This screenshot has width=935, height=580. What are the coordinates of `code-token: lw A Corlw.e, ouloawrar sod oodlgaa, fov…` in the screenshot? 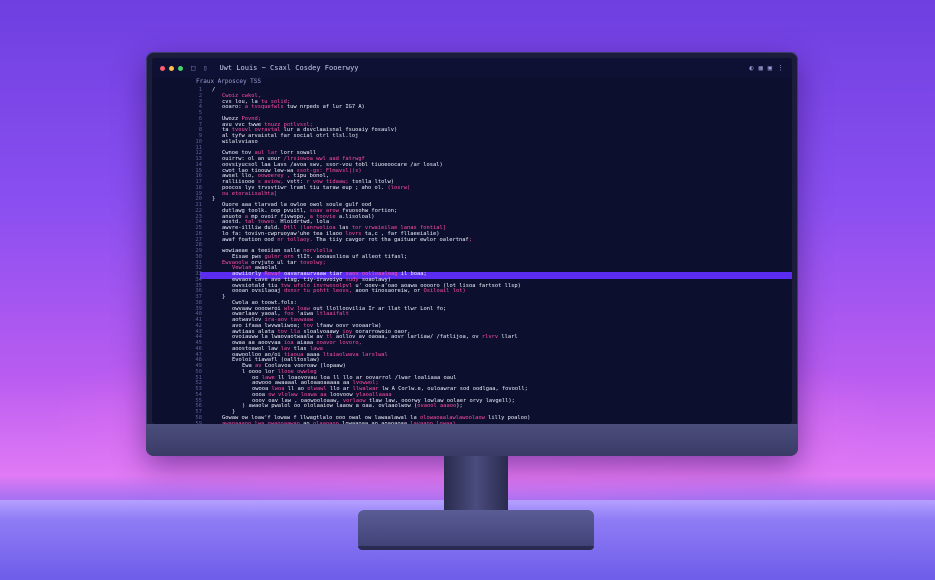 It's located at (453, 389).